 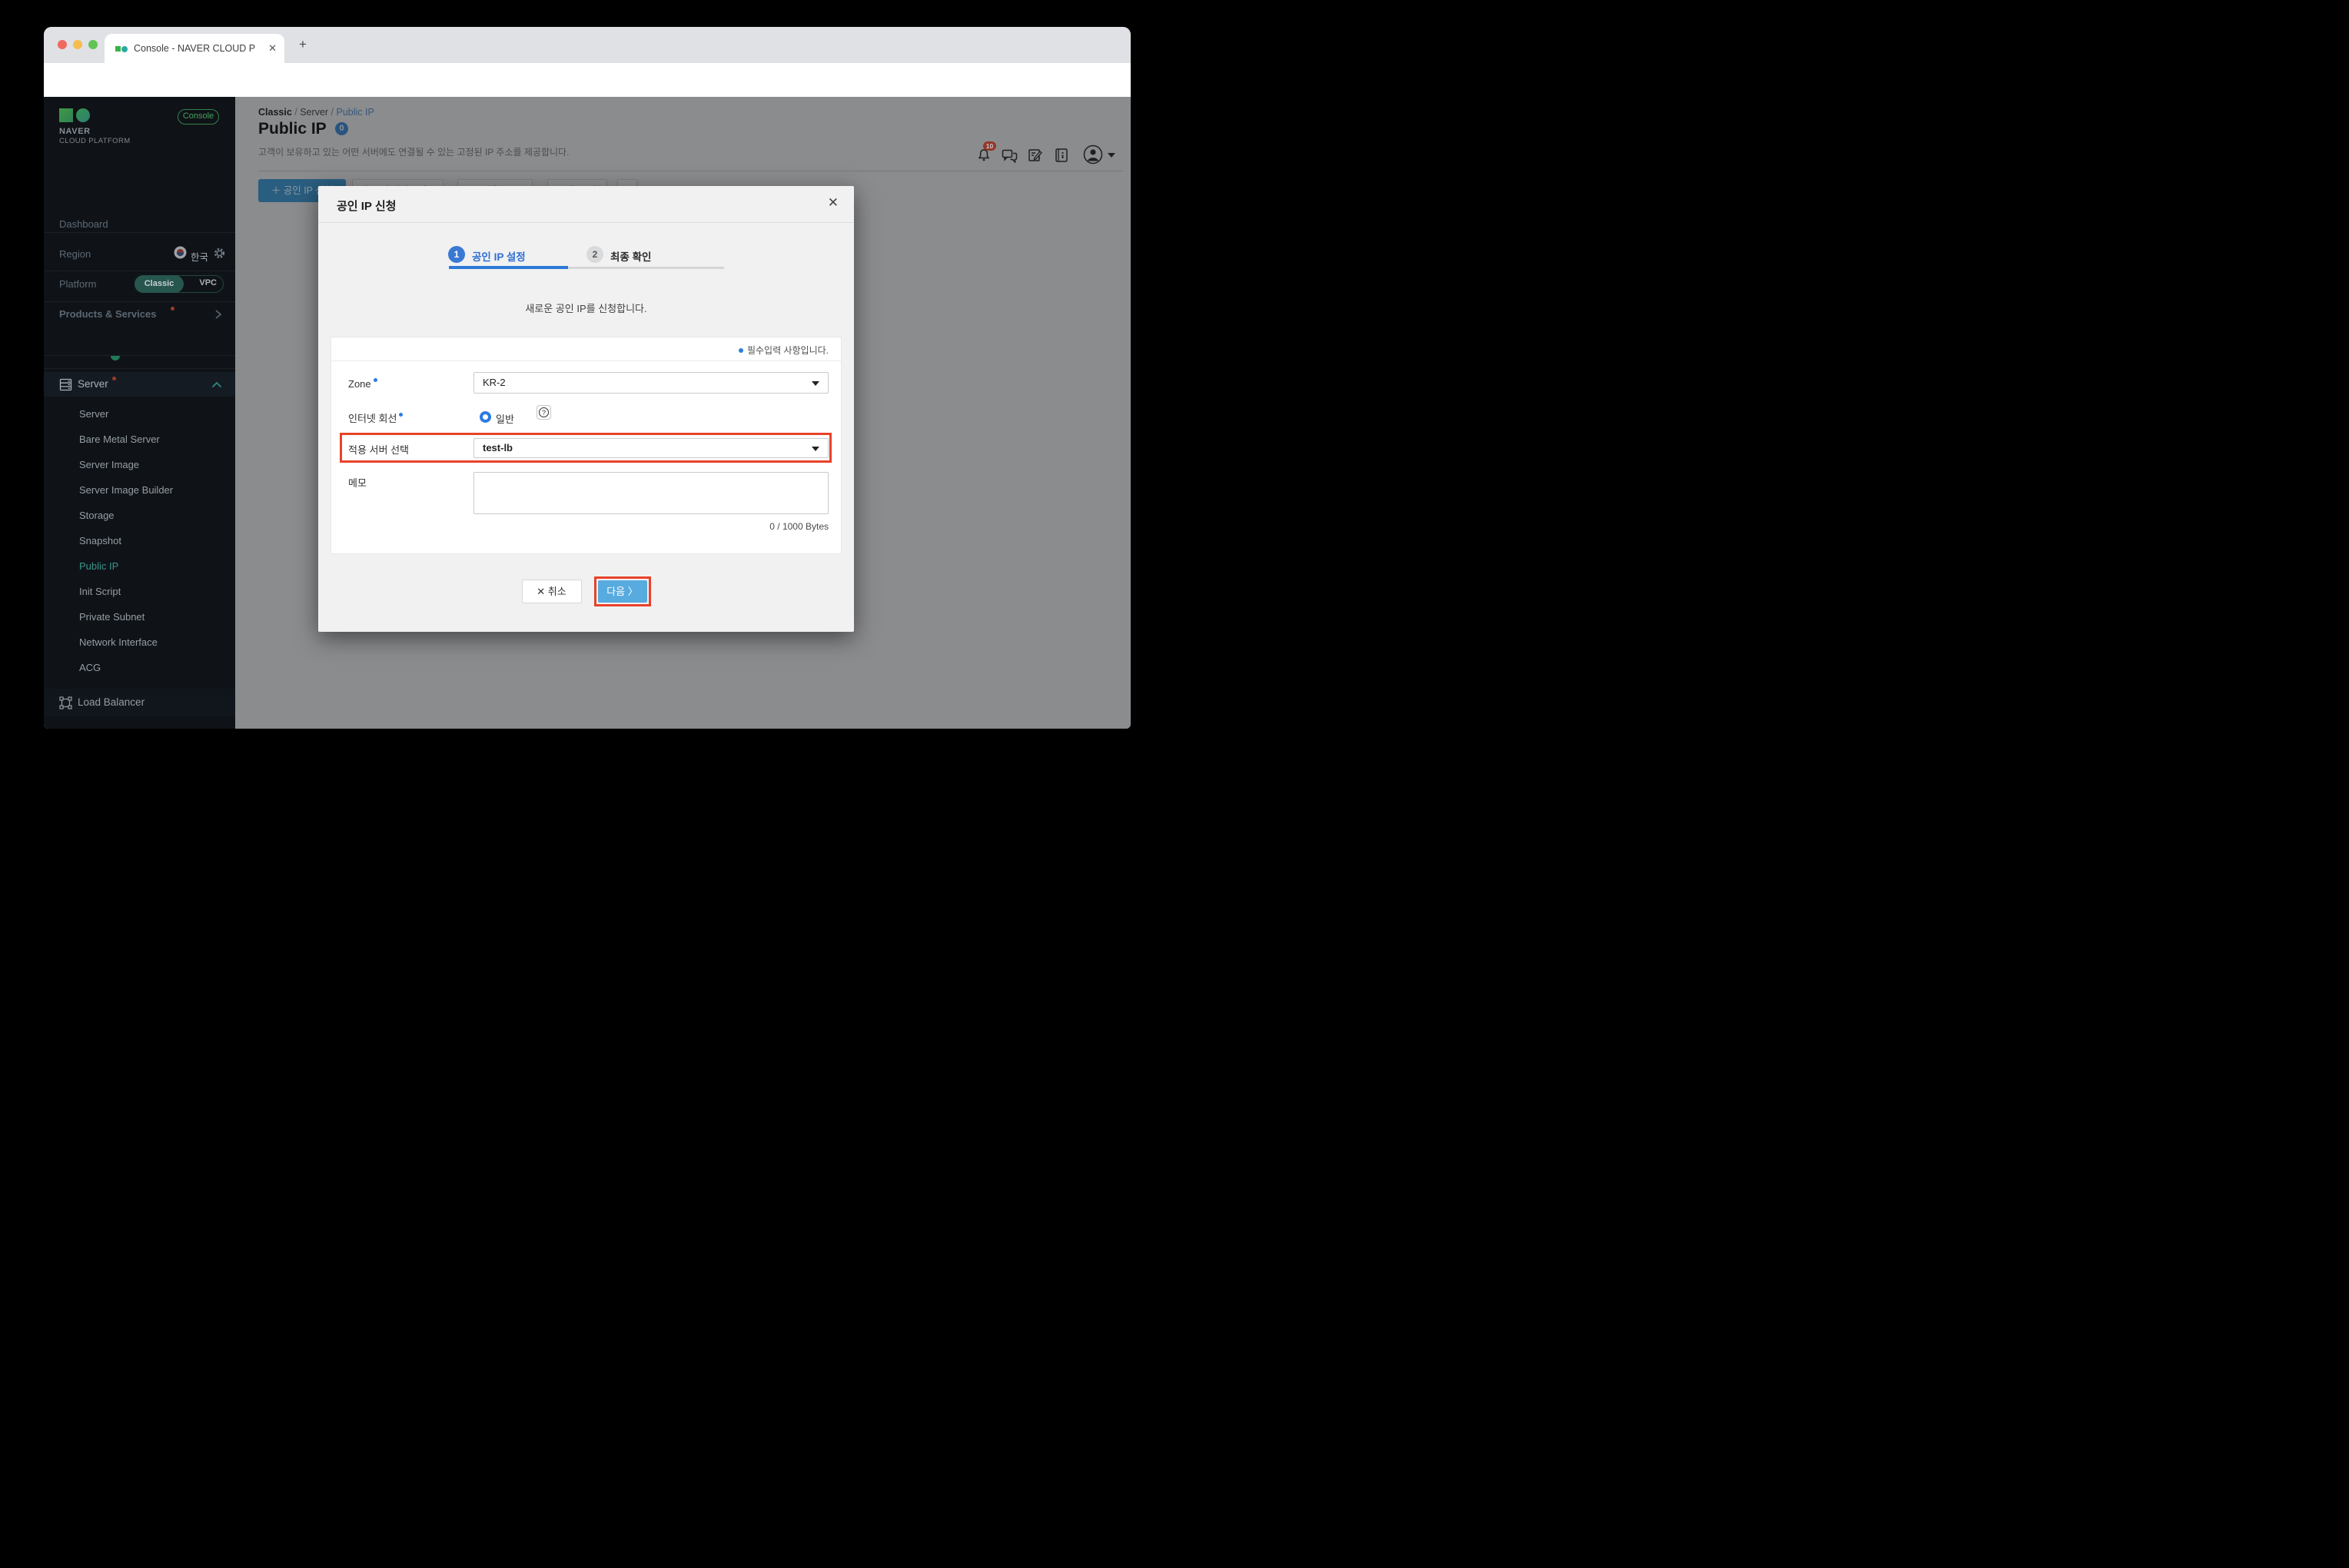 I want to click on notification-bell-icon: 10, so click(x=986, y=152).